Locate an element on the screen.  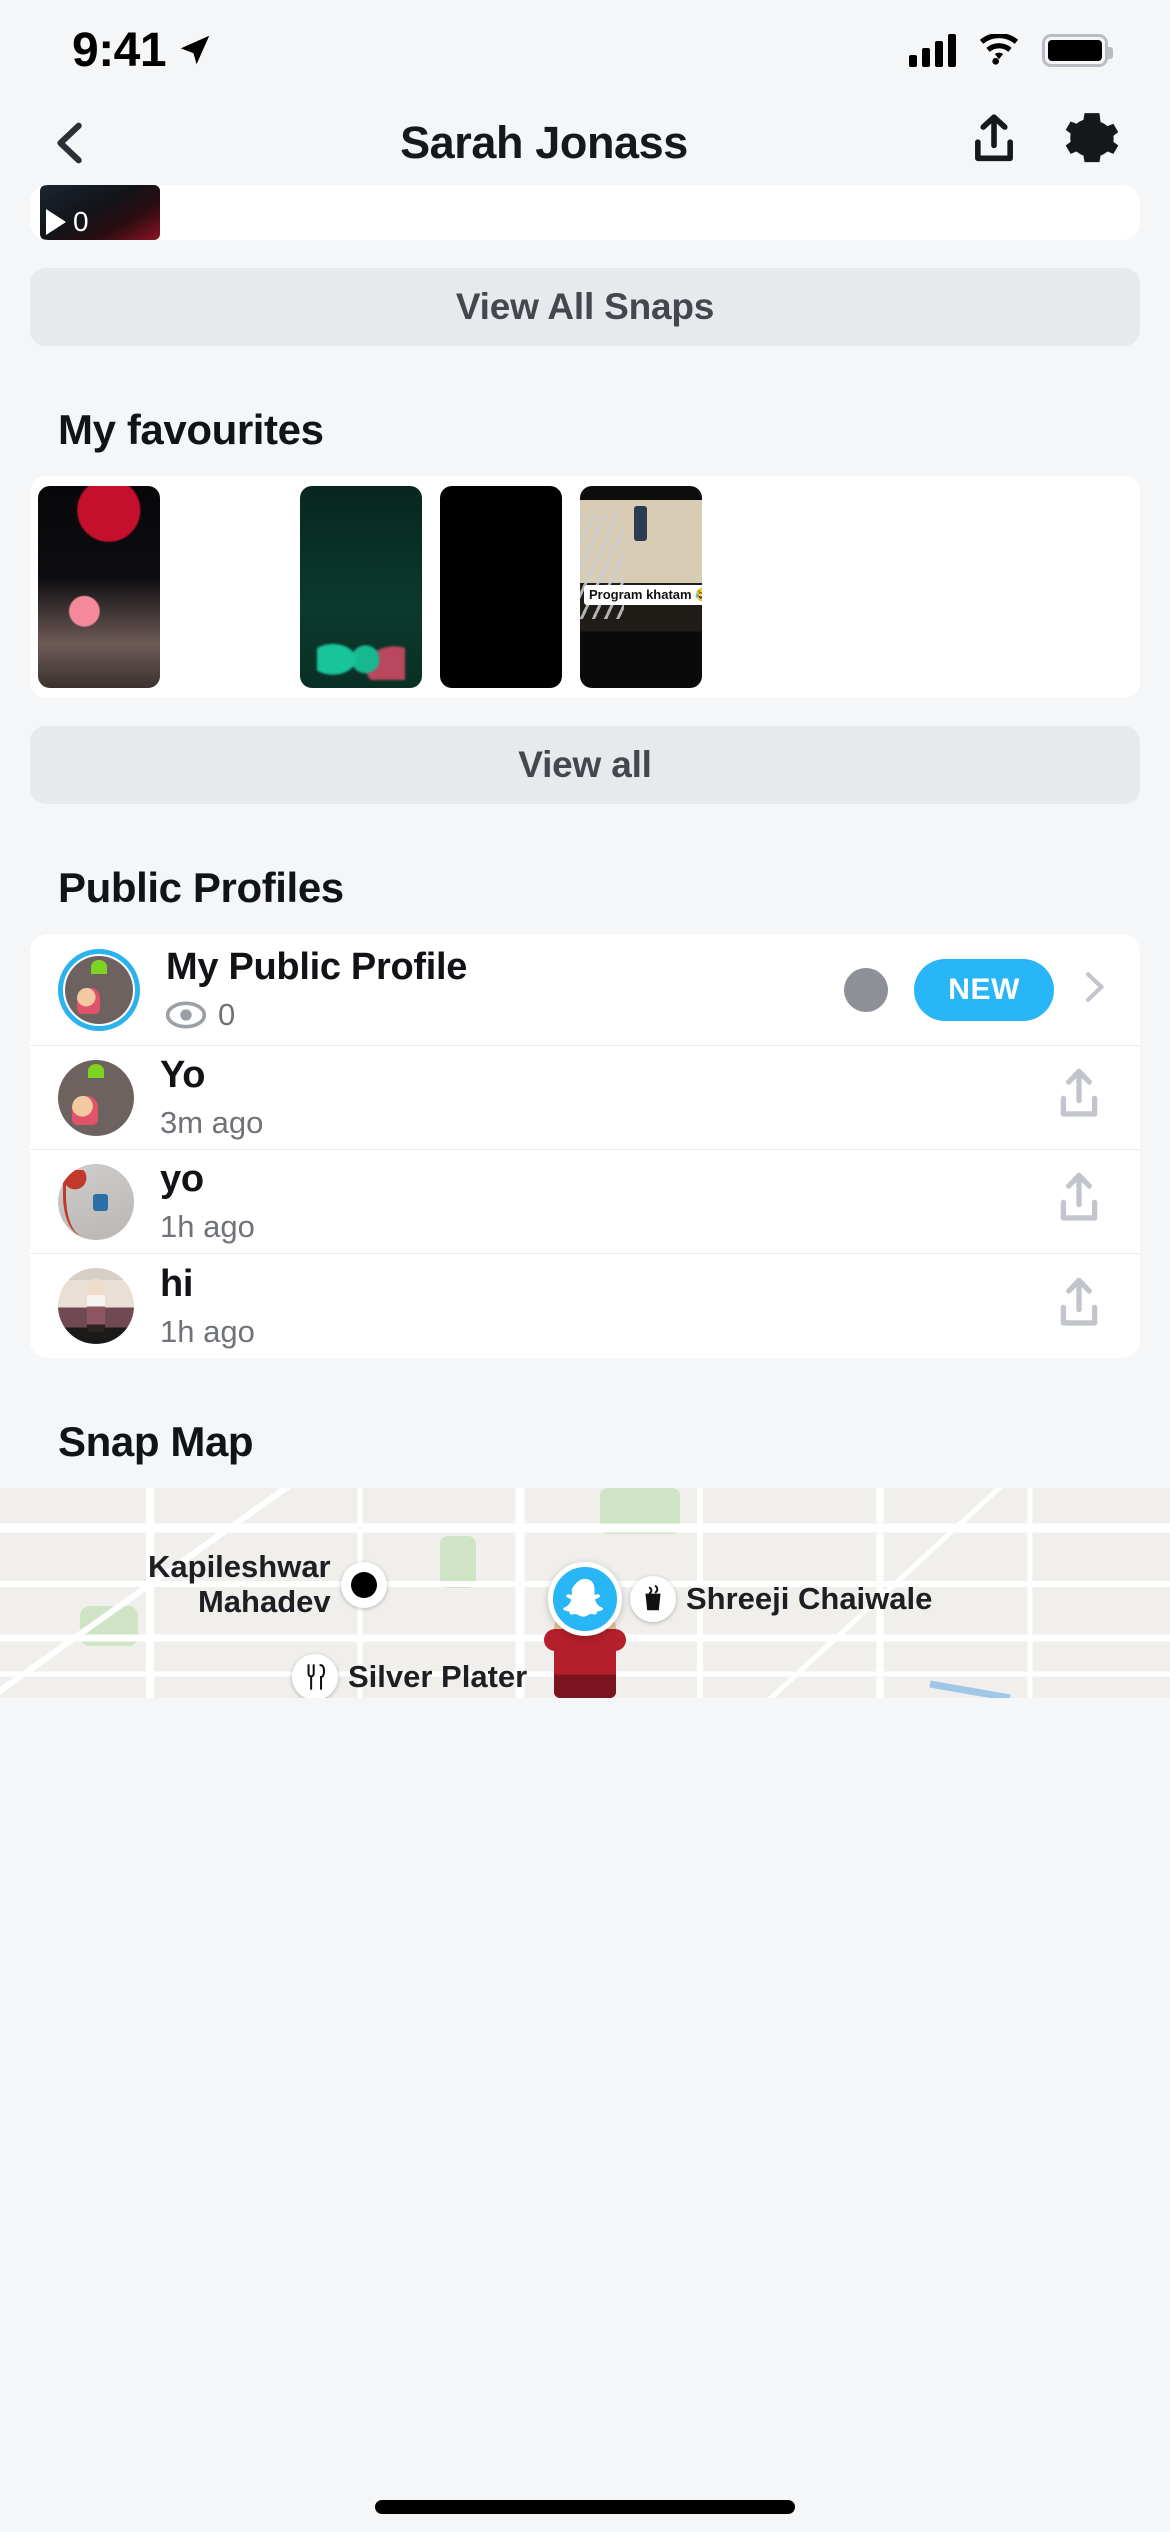
new-badge: NEW is located at coordinates (984, 989).